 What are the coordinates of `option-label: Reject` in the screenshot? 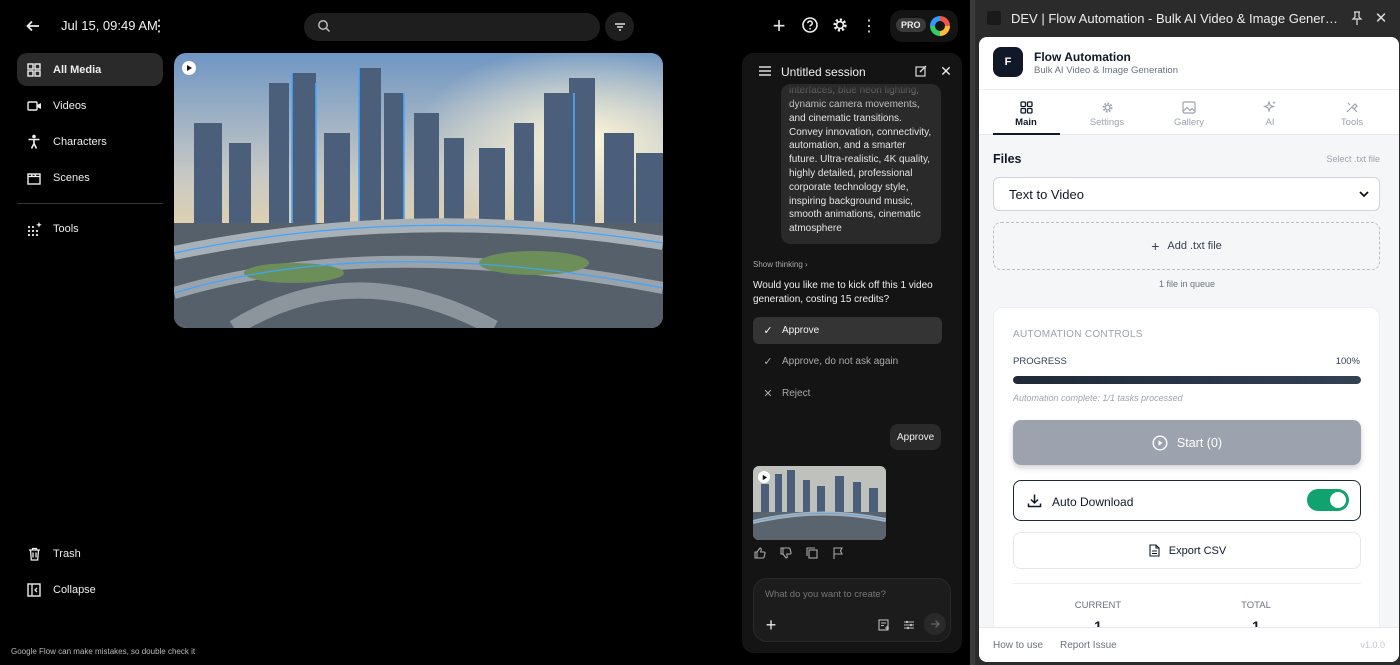 It's located at (796, 393).